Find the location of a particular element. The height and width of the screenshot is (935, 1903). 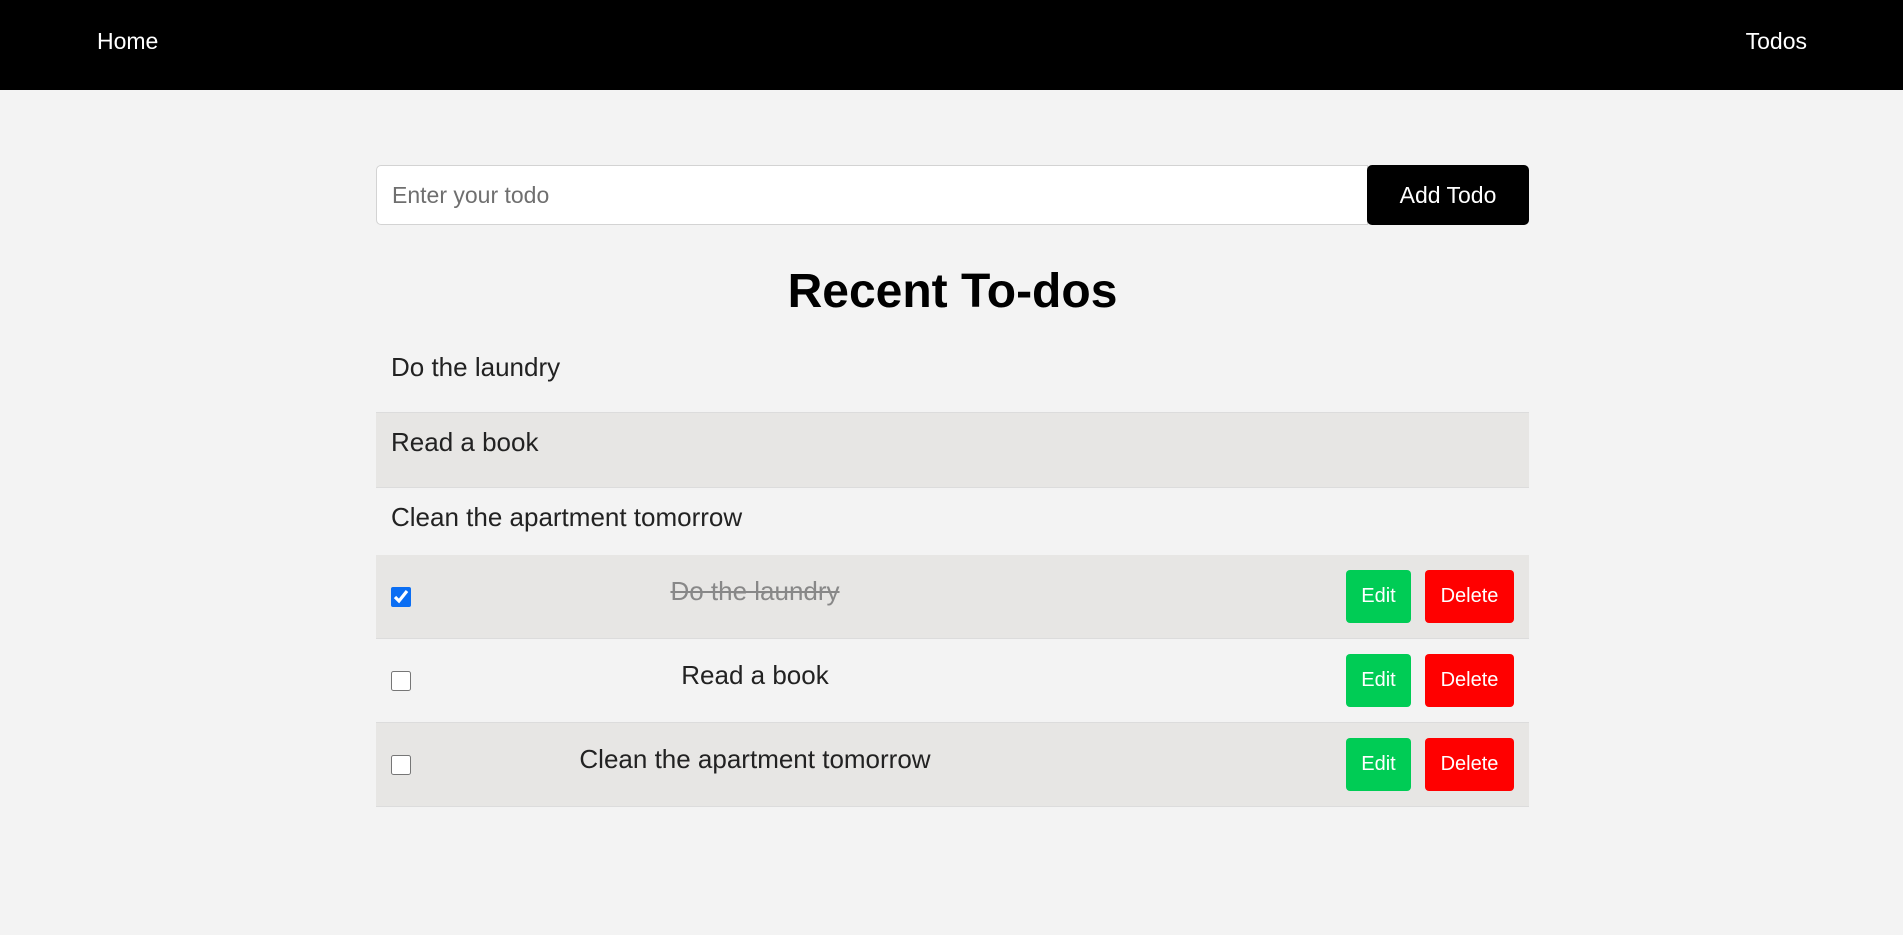

todo-row: Clean the apartment tomorrow Edit Delete is located at coordinates (952, 765).